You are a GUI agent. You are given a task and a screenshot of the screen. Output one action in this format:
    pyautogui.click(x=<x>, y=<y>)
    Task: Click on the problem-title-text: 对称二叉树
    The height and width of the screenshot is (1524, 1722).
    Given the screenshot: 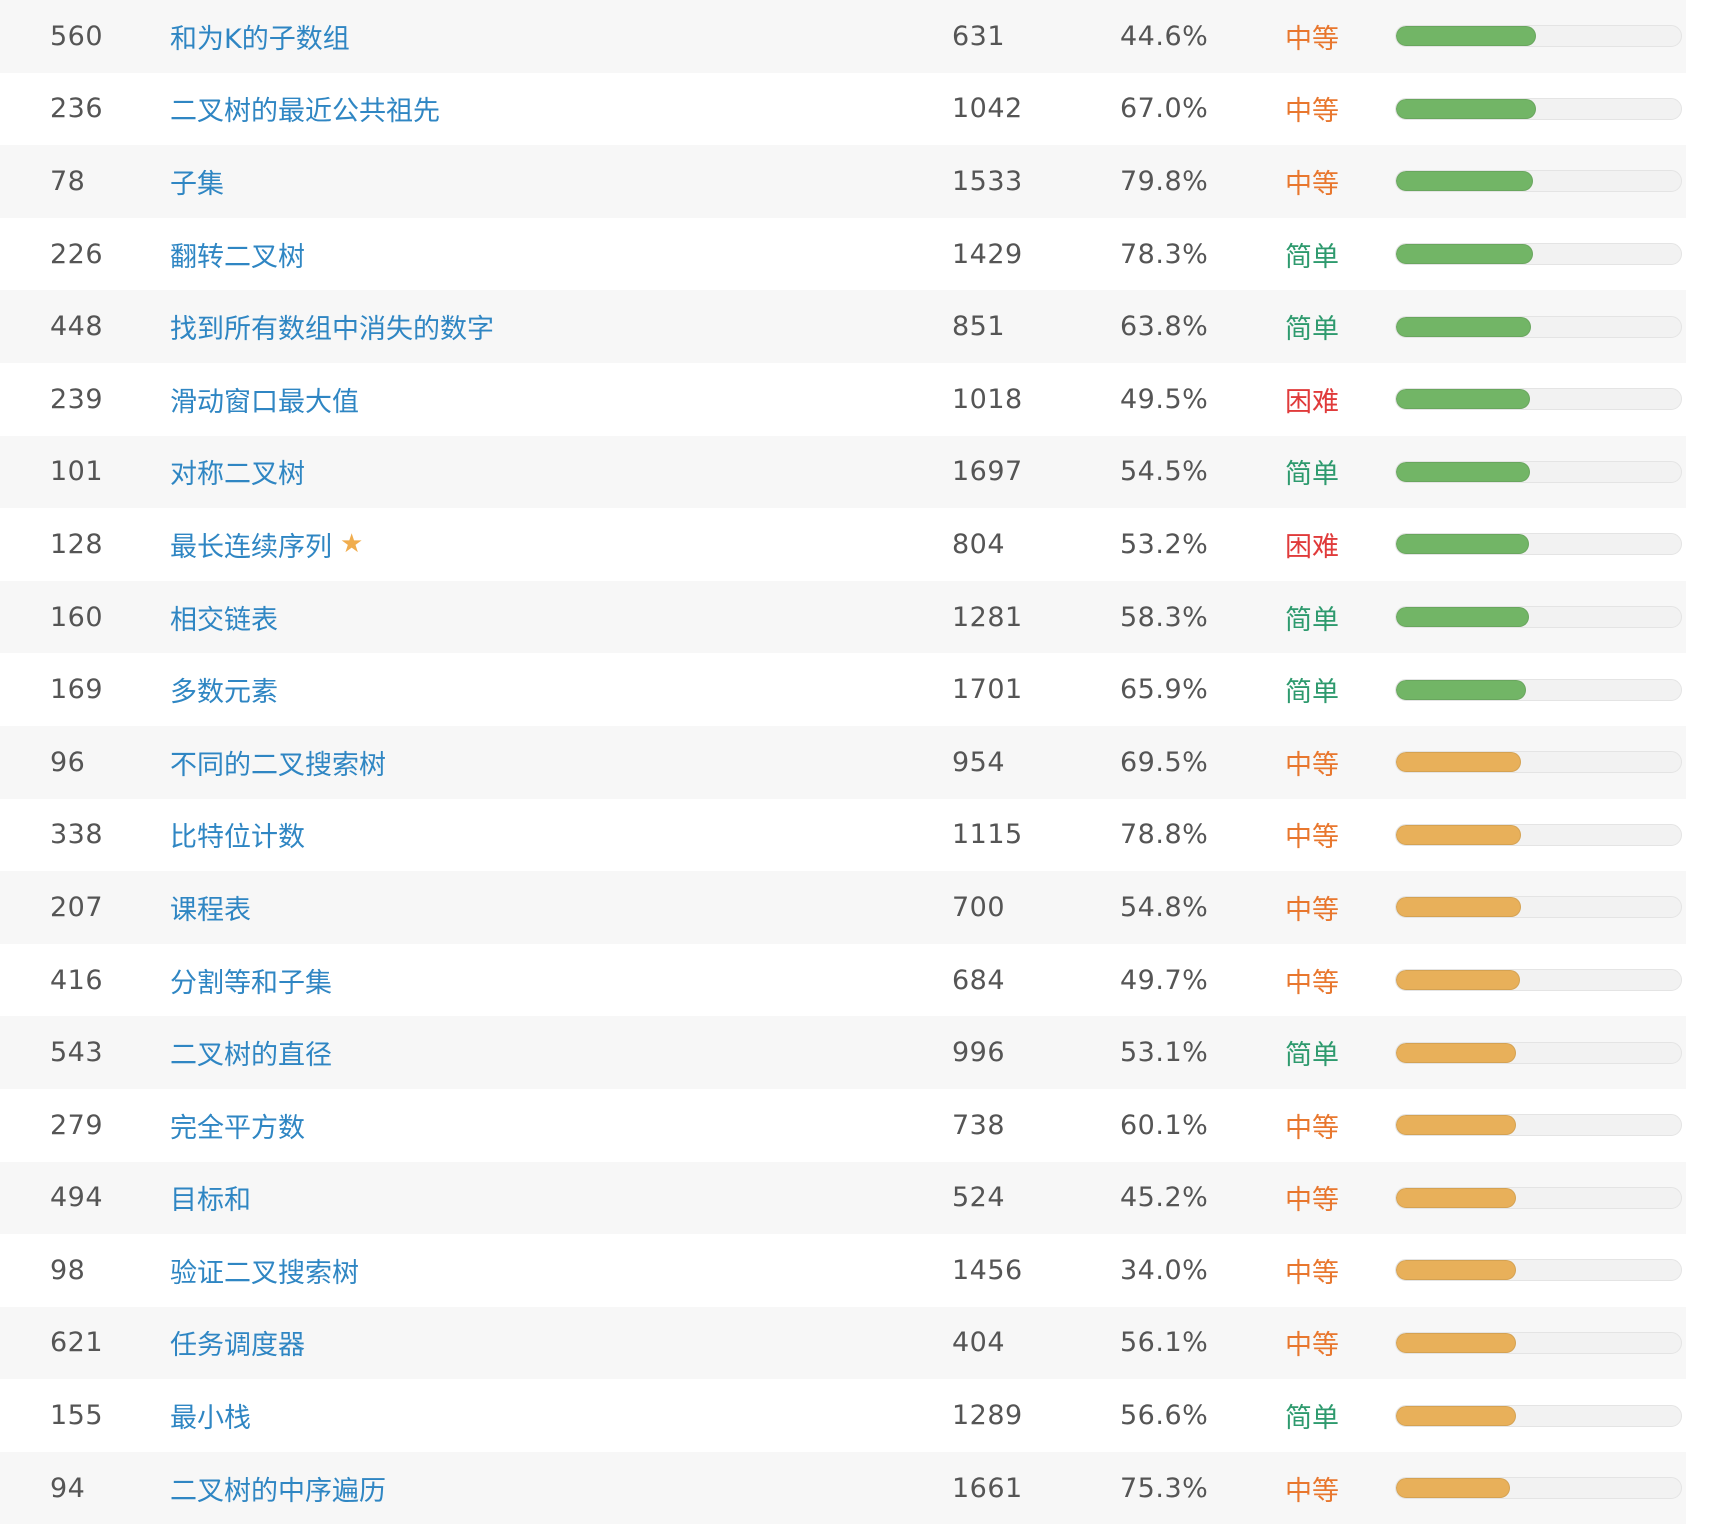 What is the action you would take?
    pyautogui.click(x=237, y=471)
    